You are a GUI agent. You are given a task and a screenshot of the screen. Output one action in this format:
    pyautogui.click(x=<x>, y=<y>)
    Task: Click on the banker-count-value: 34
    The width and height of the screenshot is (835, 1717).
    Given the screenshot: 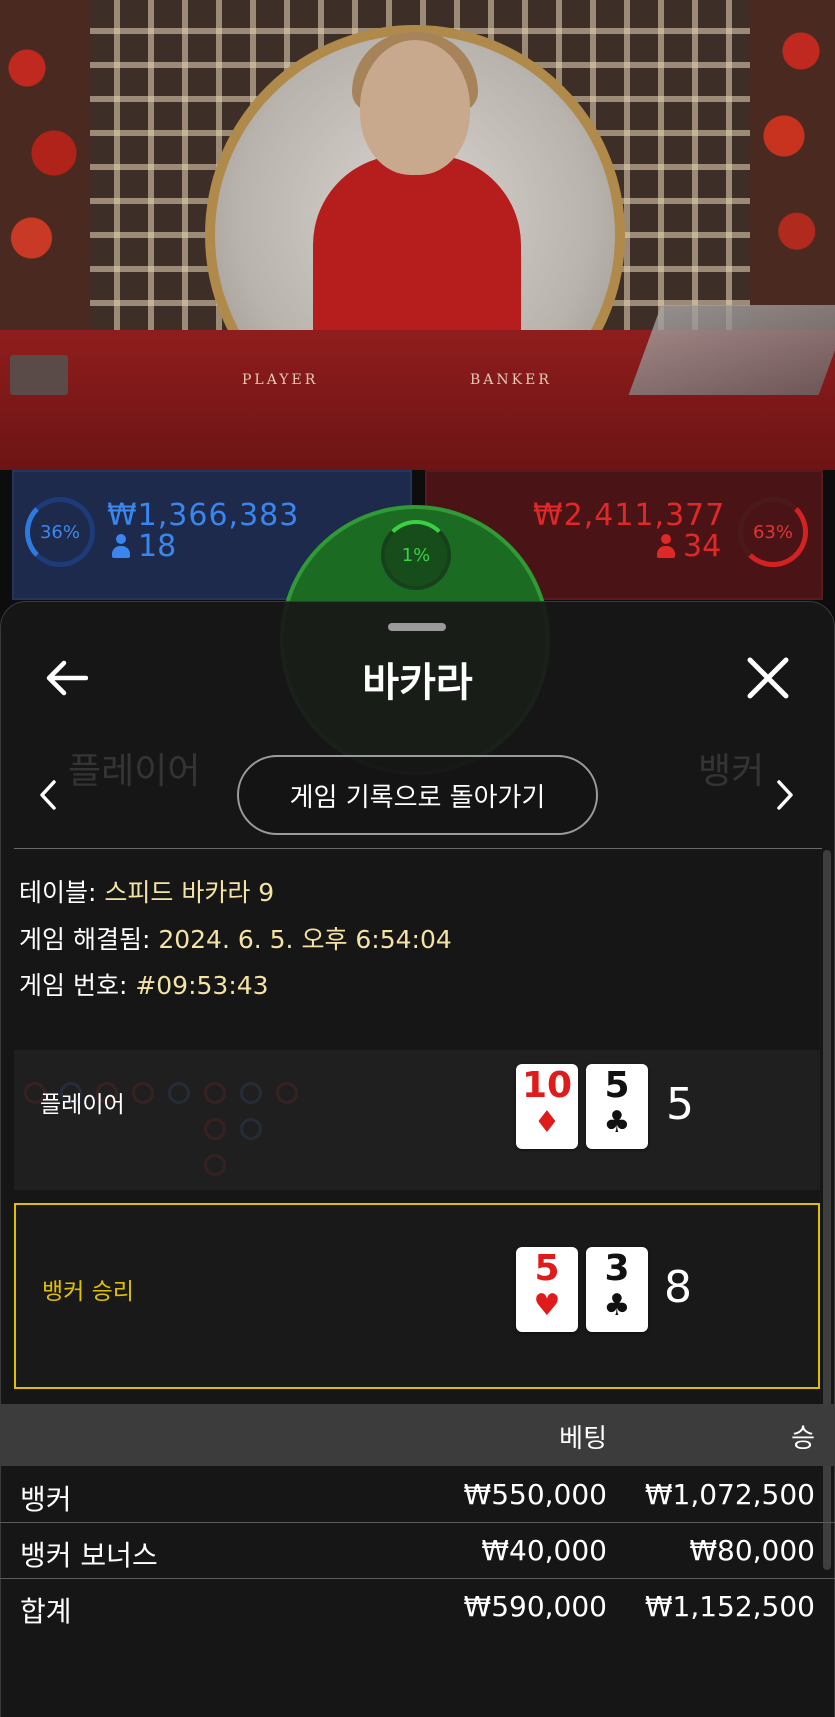 What is the action you would take?
    pyautogui.click(x=702, y=546)
    